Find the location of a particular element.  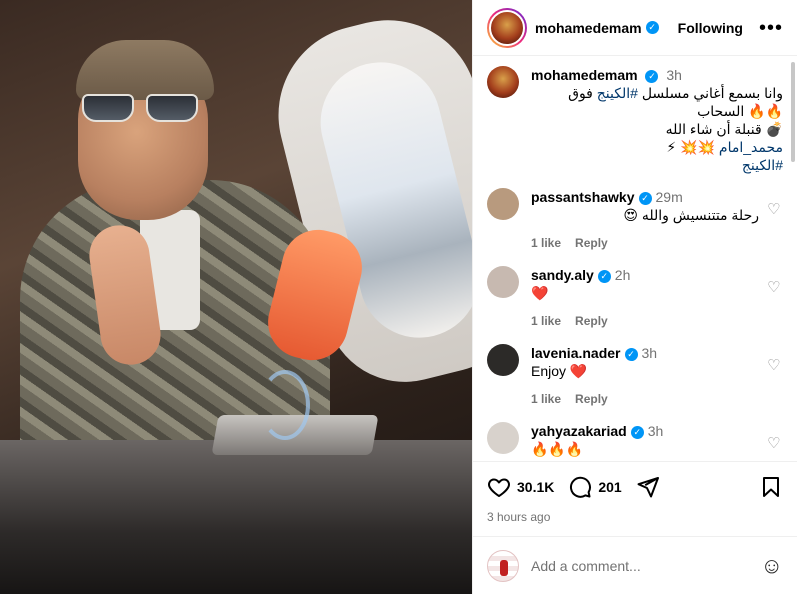

post-time-ago: 3 hours ago is located at coordinates (635, 523).